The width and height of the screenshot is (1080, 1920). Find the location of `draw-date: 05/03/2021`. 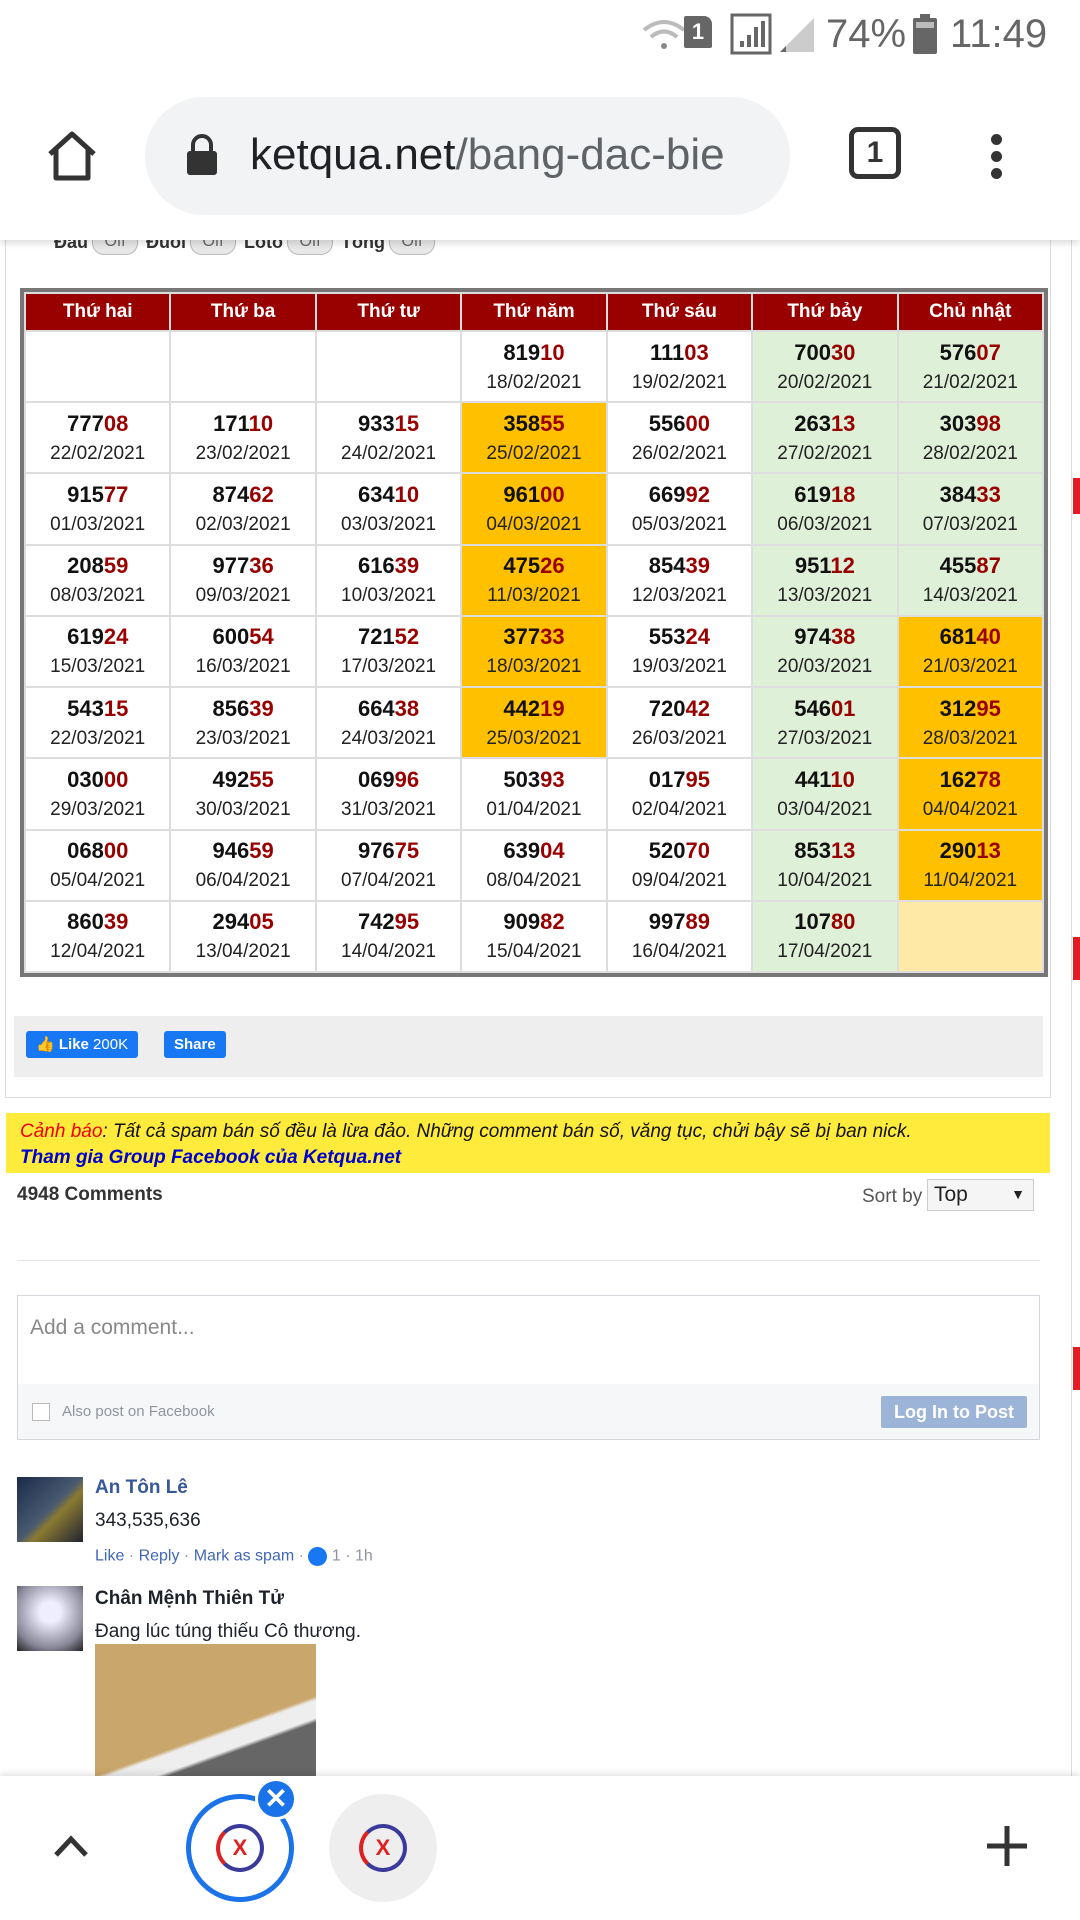

draw-date: 05/03/2021 is located at coordinates (679, 525).